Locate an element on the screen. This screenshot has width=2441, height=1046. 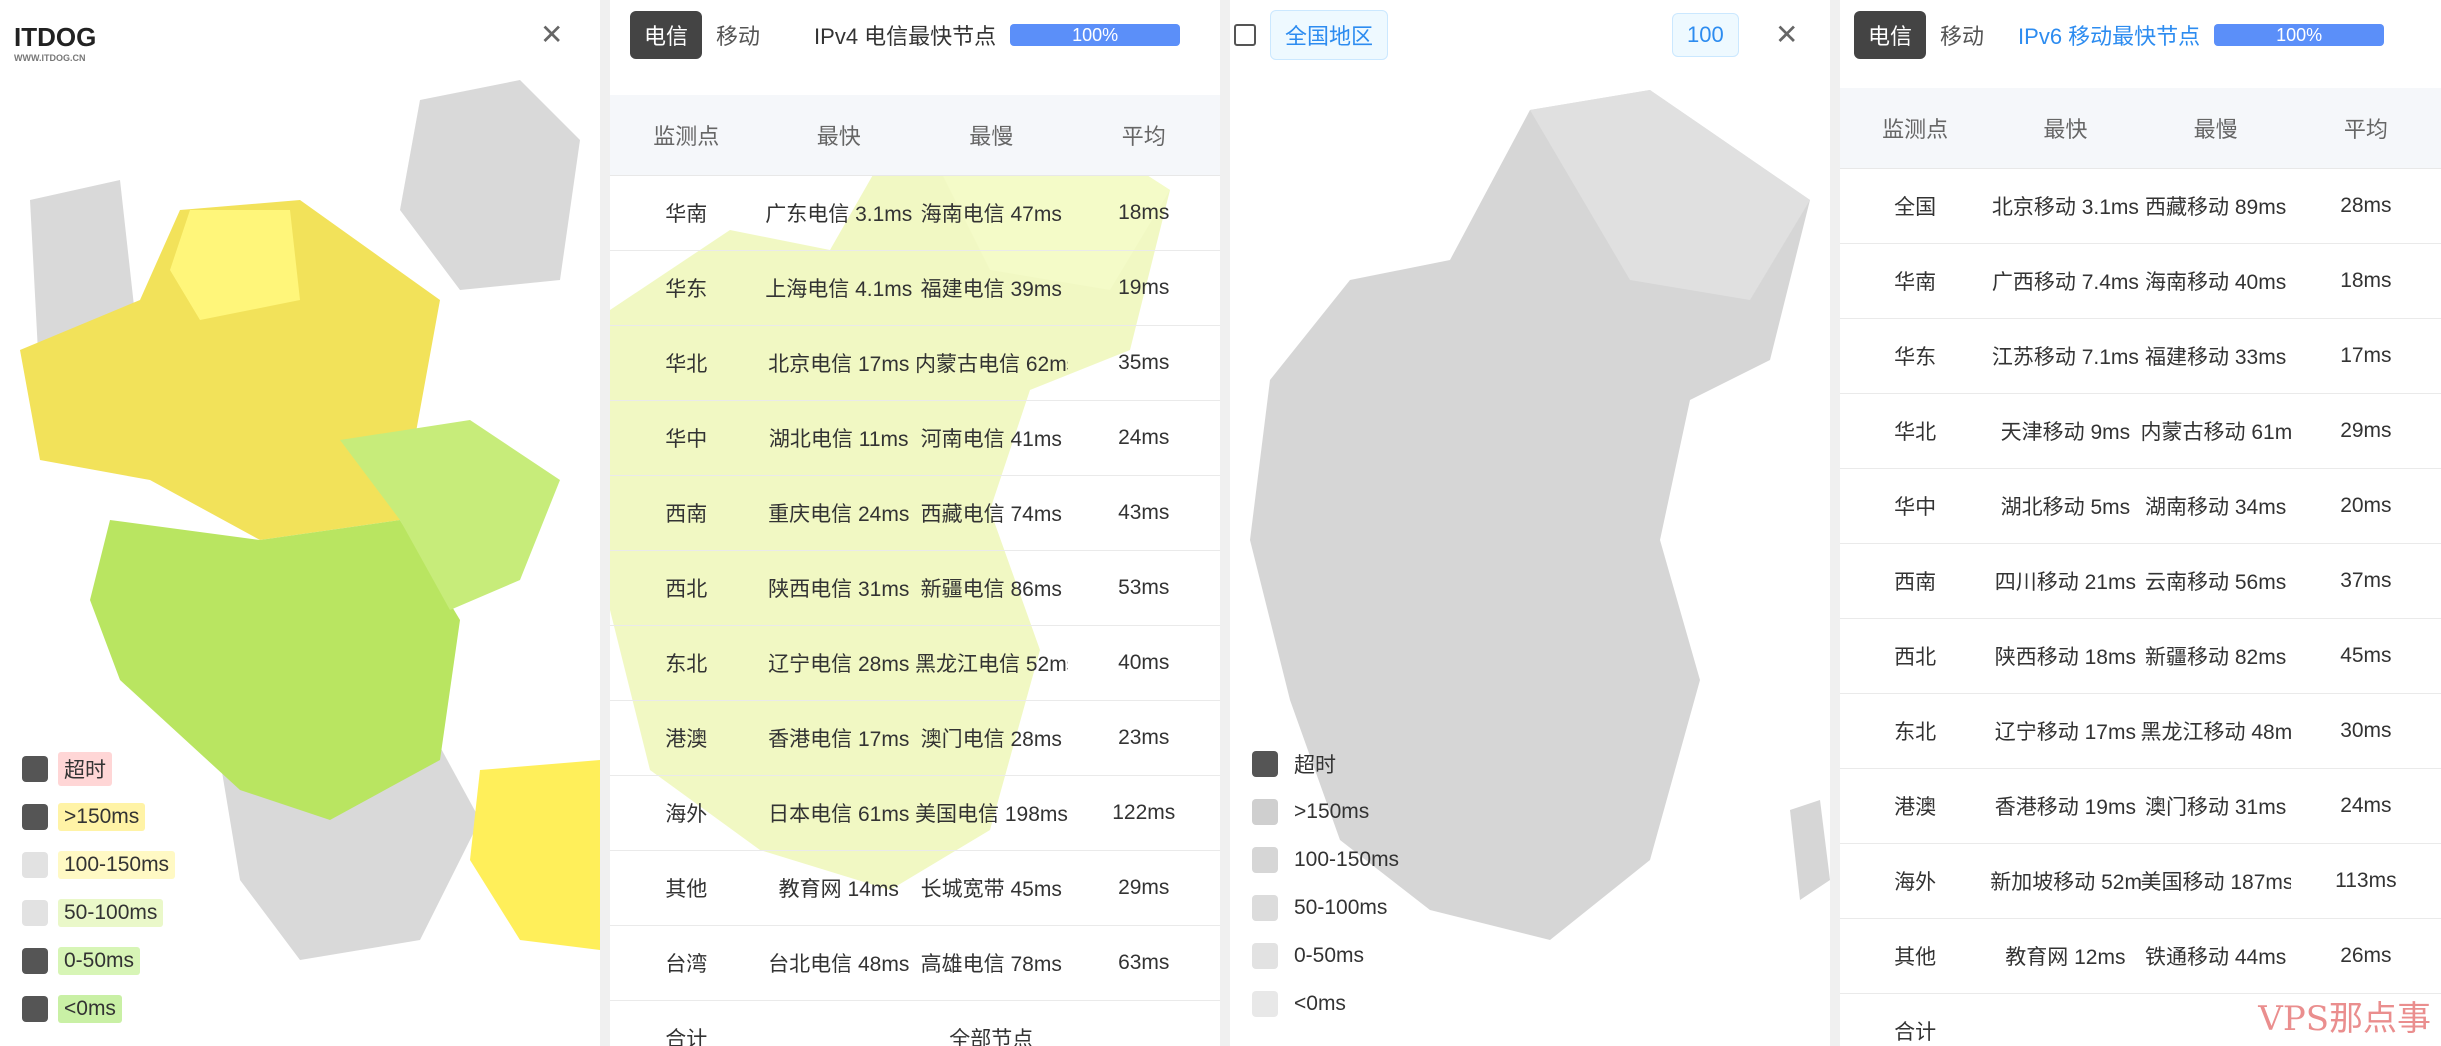
table-cell: 西藏电信 74ms is located at coordinates (991, 514).